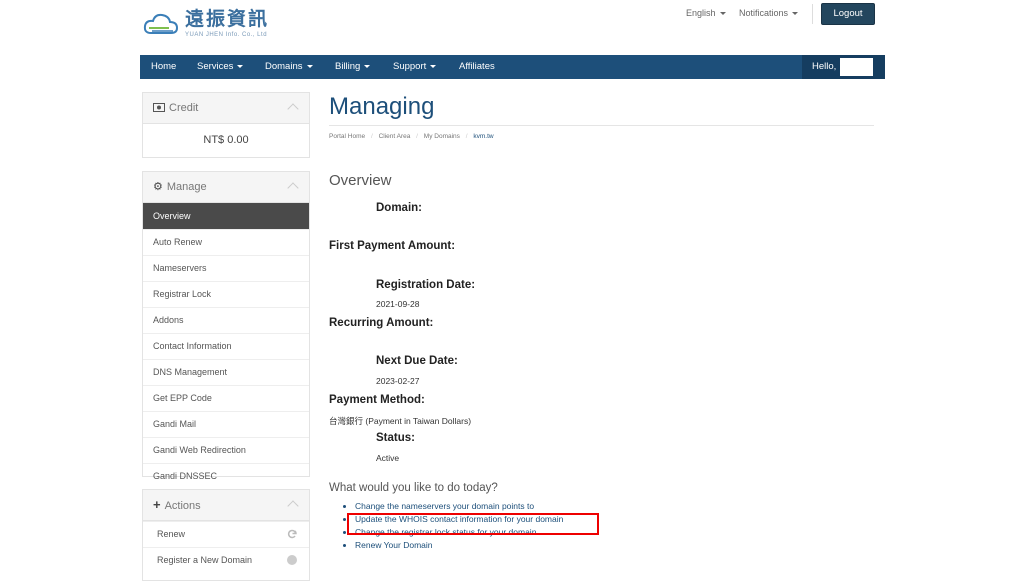 The width and height of the screenshot is (1024, 581). I want to click on nav-domains: Domains, so click(289, 67).